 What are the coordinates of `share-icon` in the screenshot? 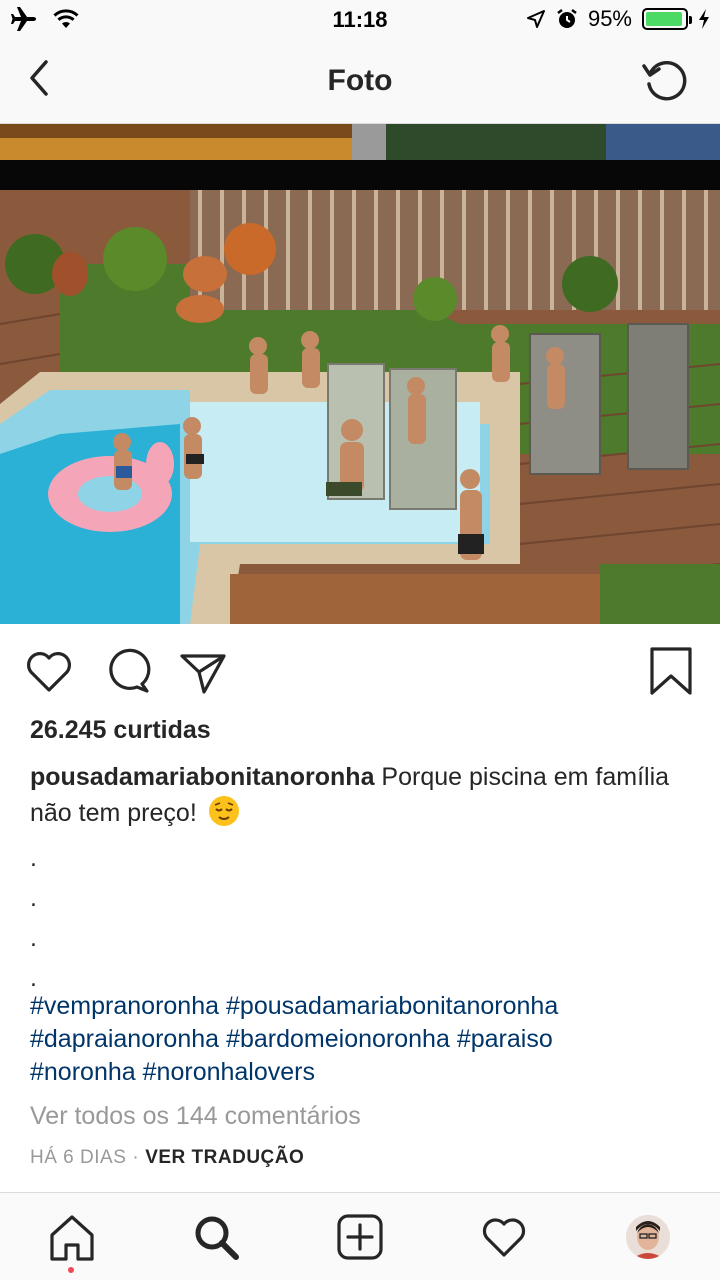 It's located at (203, 671).